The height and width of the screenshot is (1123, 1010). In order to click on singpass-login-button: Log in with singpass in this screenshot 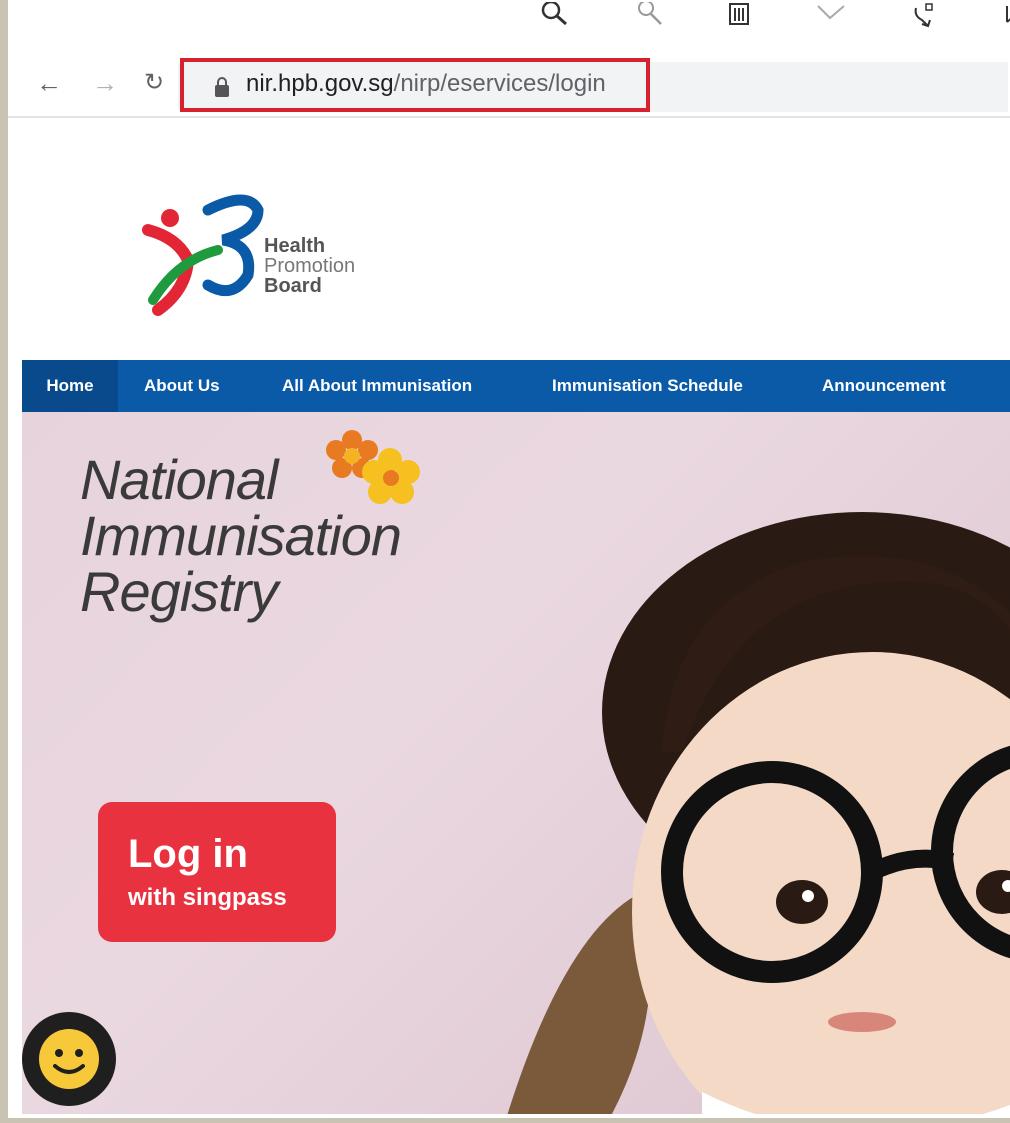, I will do `click(217, 872)`.